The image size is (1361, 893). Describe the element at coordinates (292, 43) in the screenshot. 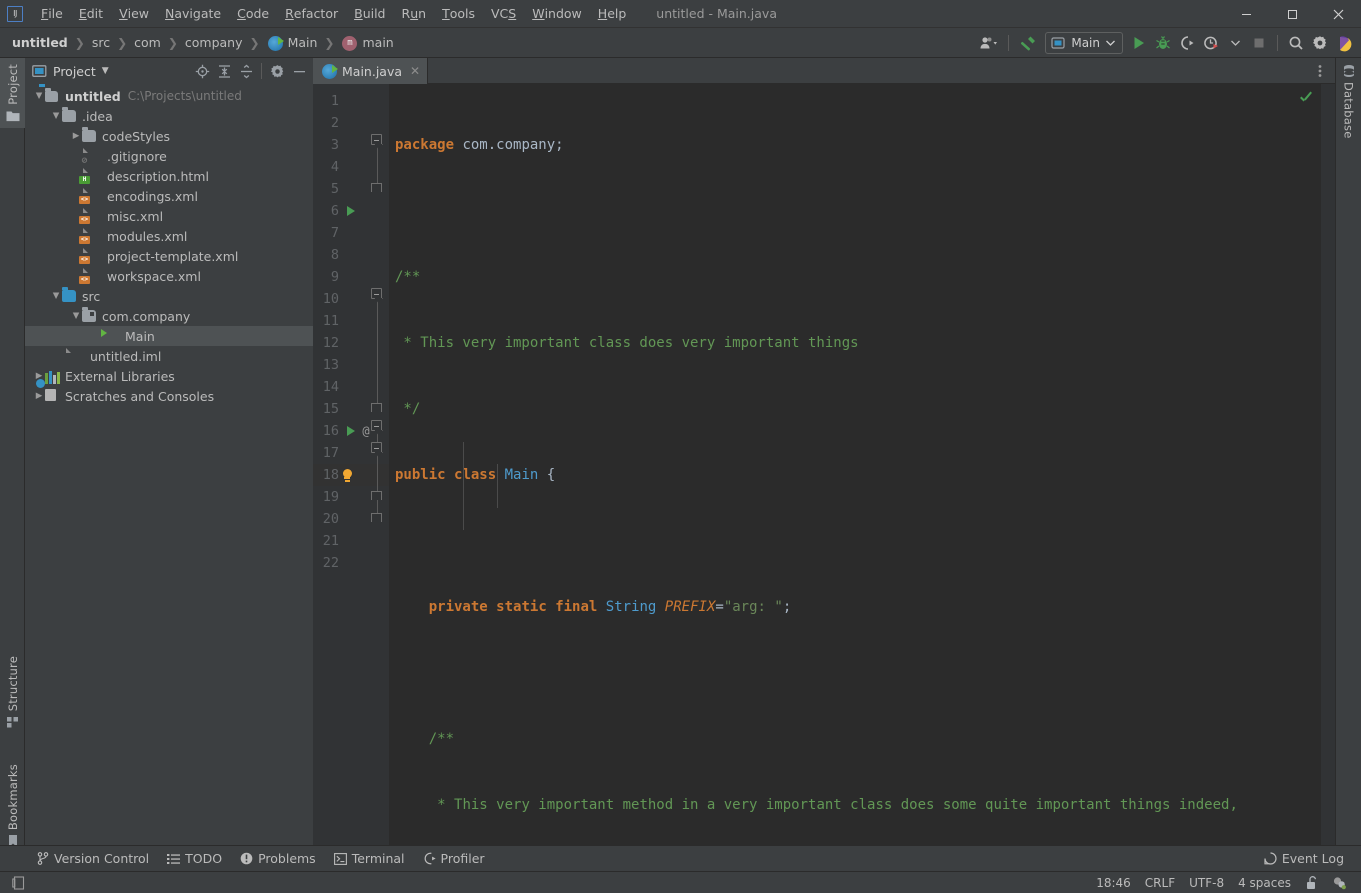

I see `breadcrumb-main-class: Main` at that location.